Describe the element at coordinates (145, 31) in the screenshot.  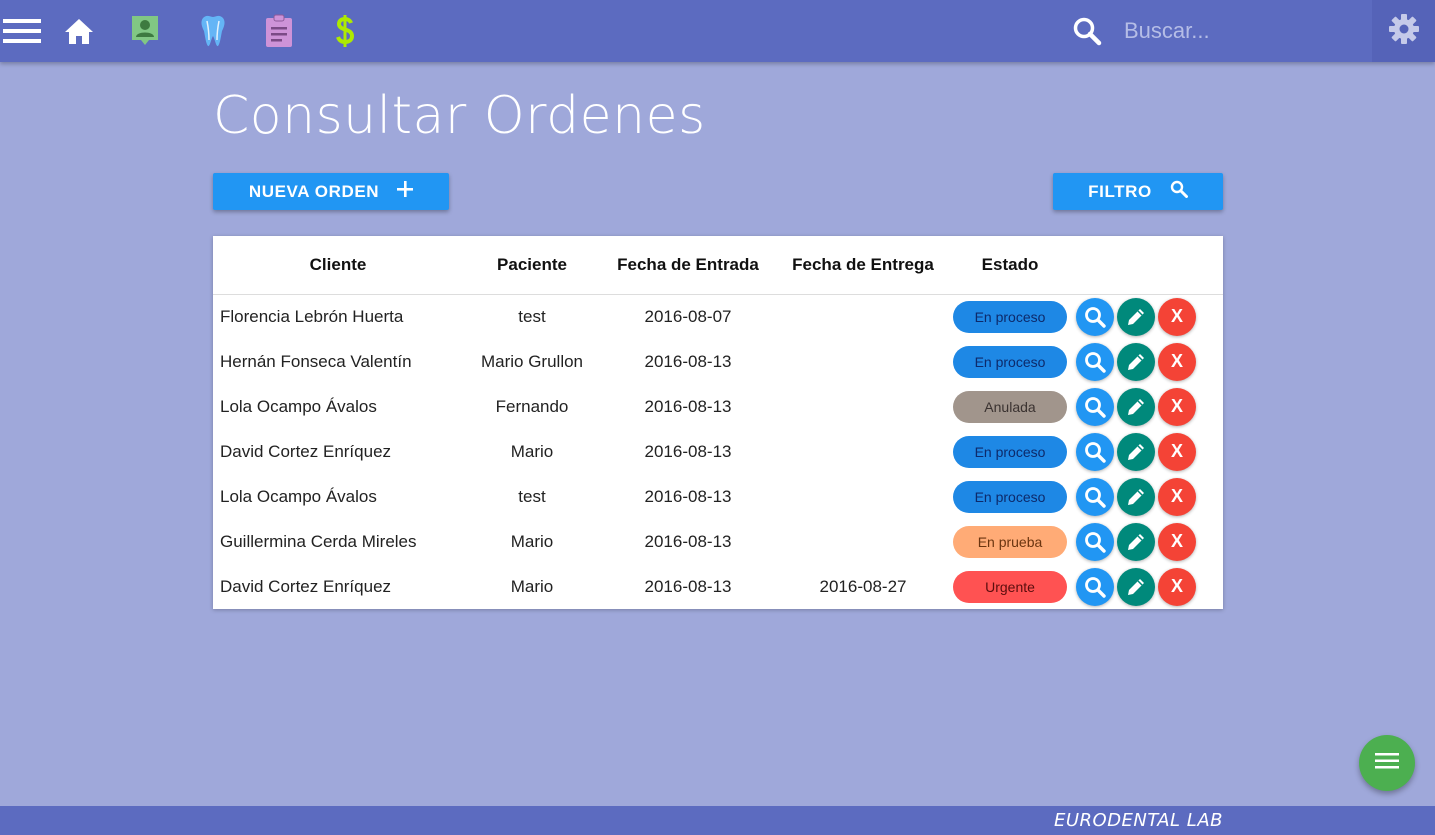
I see `contact-icon` at that location.